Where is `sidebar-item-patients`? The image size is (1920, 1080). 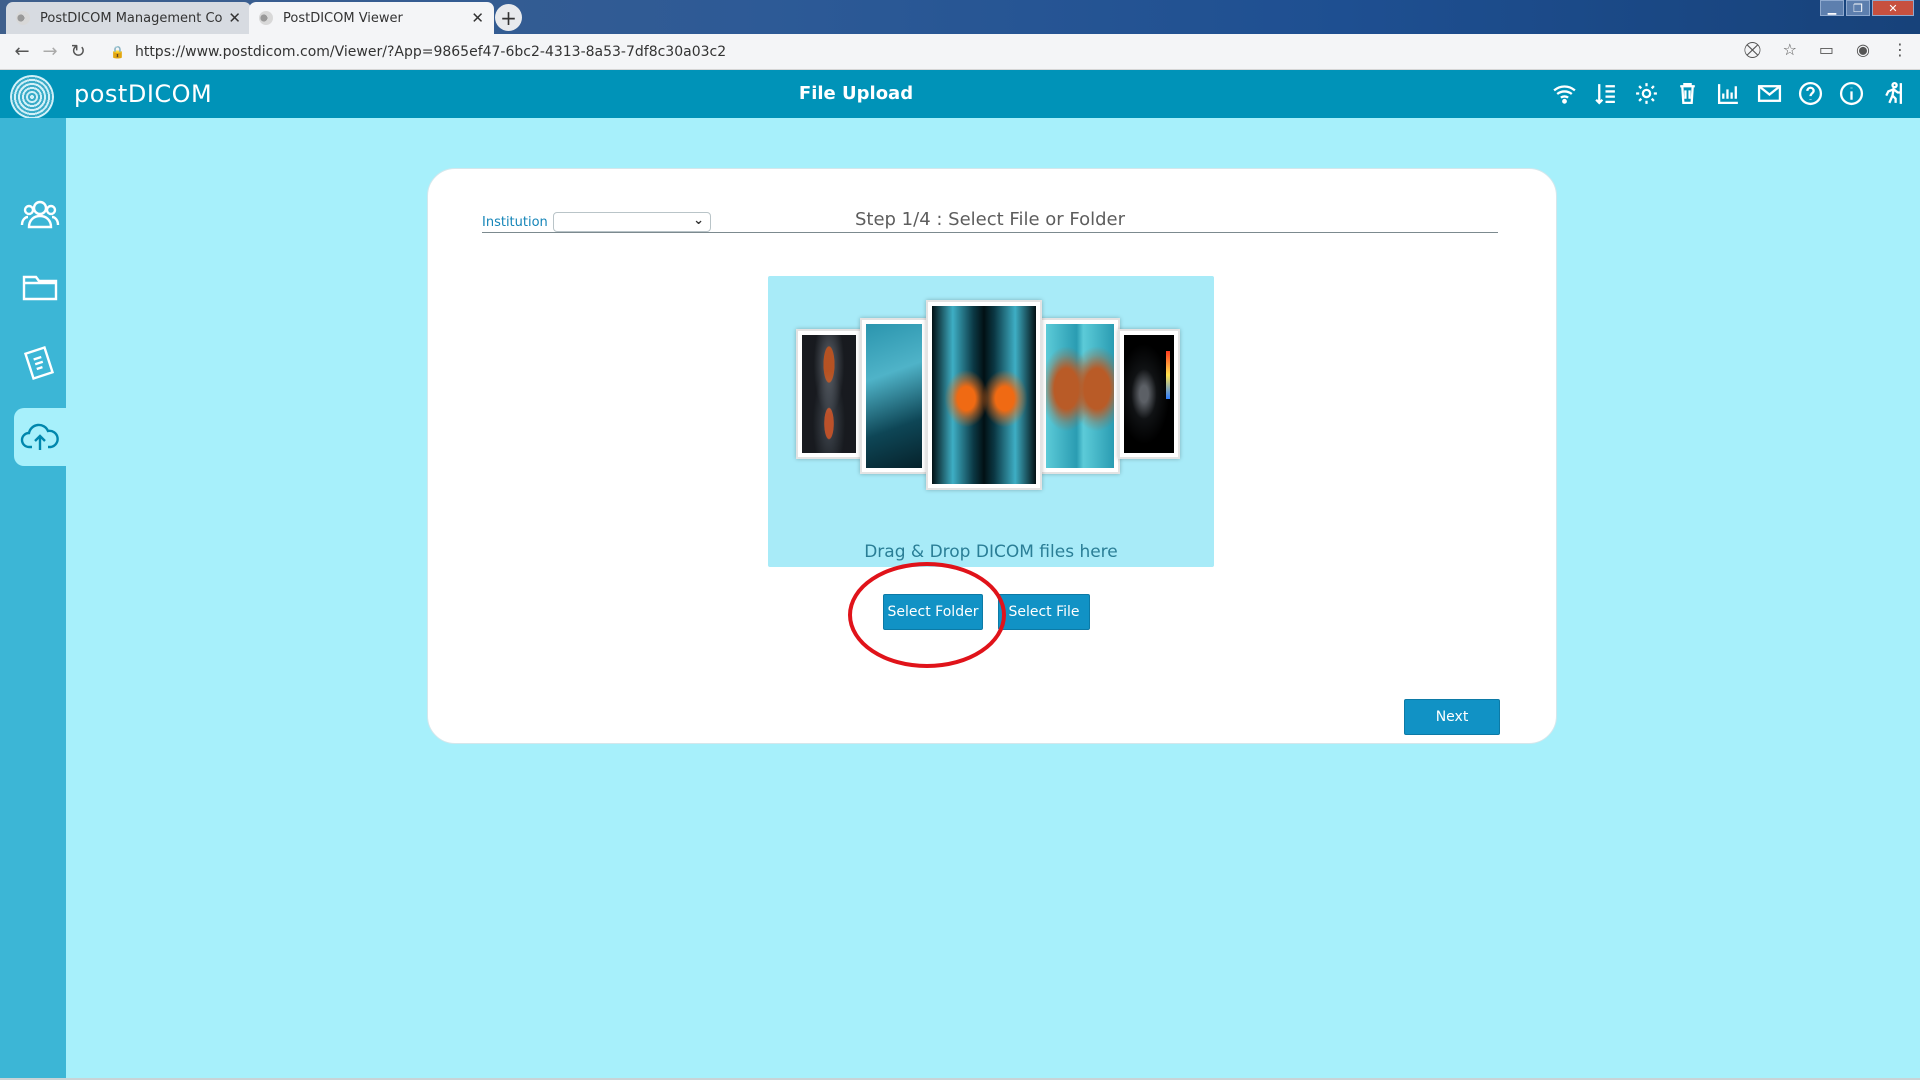 sidebar-item-patients is located at coordinates (40, 215).